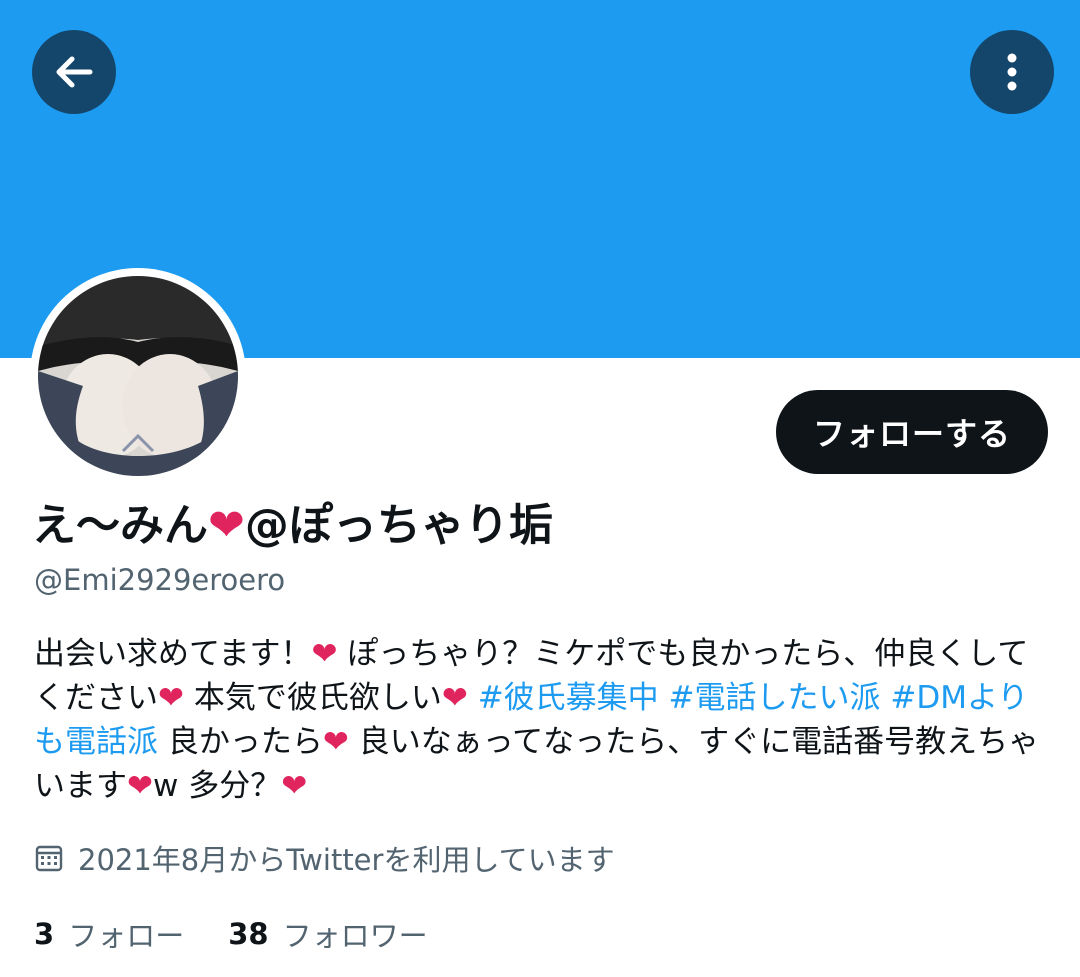  I want to click on more-vertical-icon, so click(1012, 72).